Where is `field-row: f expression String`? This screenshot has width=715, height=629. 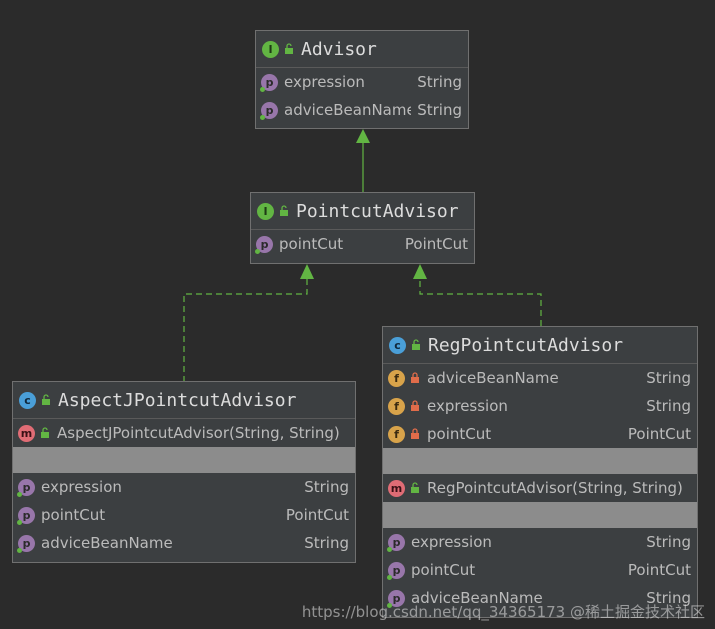
field-row: f expression String is located at coordinates (540, 406).